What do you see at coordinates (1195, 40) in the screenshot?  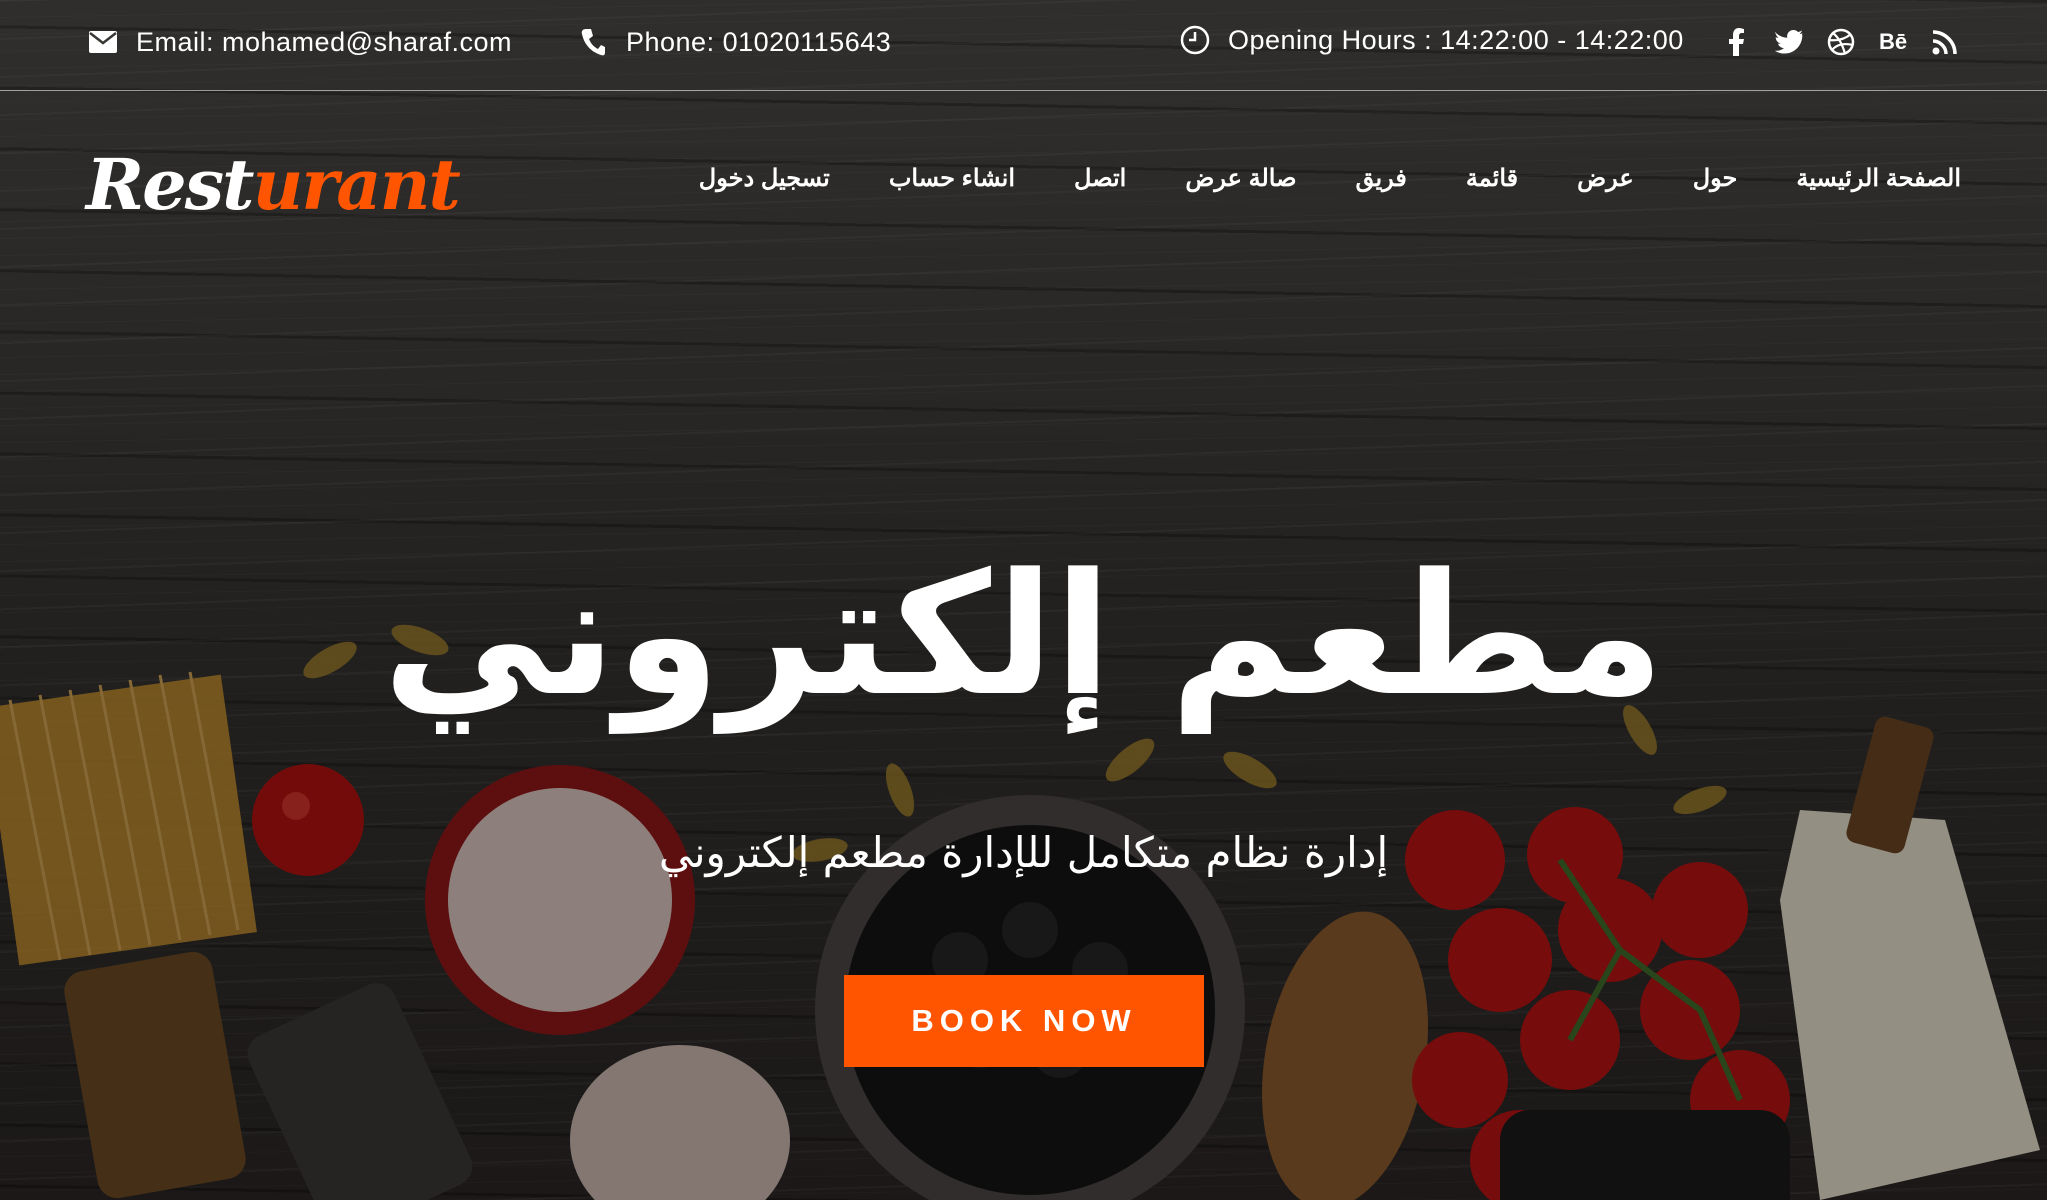 I see `clock-icon` at bounding box center [1195, 40].